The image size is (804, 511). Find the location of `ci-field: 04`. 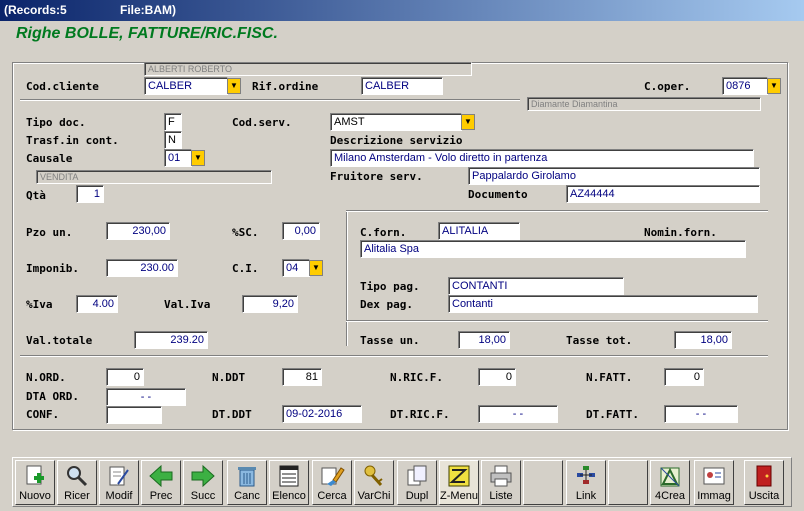

ci-field: 04 is located at coordinates (296, 268).